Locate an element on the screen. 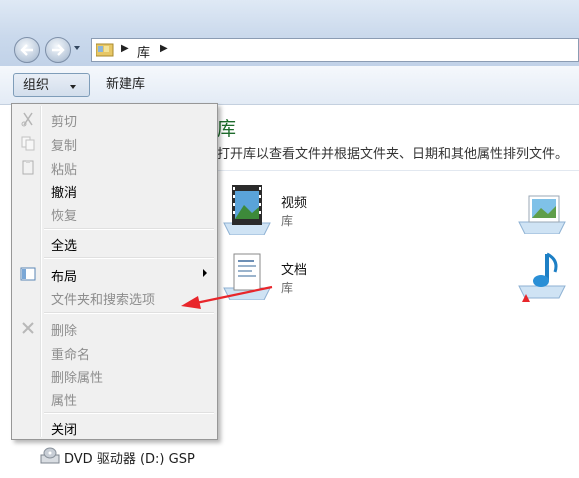 The width and height of the screenshot is (579, 478). menu-item-label: 粘贴 is located at coordinates (64, 170).